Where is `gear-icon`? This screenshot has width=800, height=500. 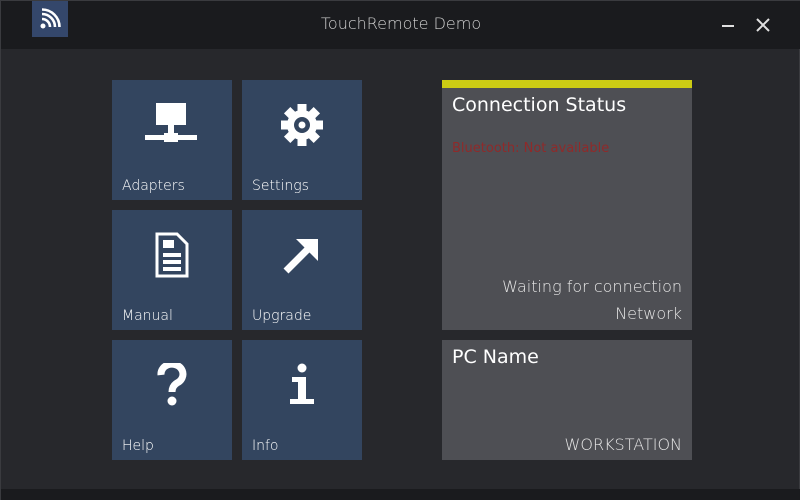 gear-icon is located at coordinates (302, 125).